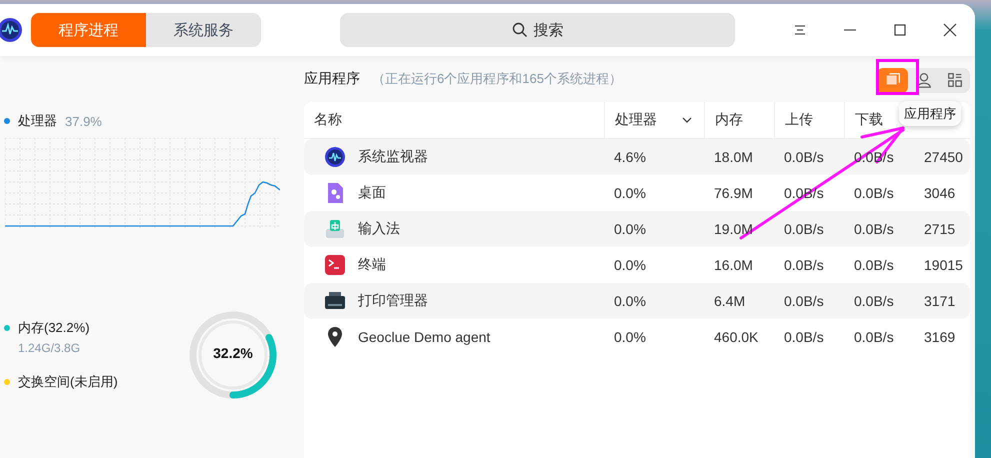 The image size is (991, 458). What do you see at coordinates (332, 79) in the screenshot?
I see `section-title: 应用程序` at bounding box center [332, 79].